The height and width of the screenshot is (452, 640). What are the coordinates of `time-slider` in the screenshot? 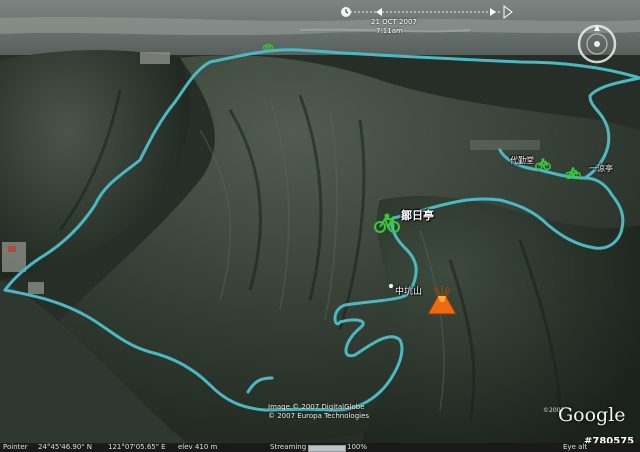 It's located at (429, 12).